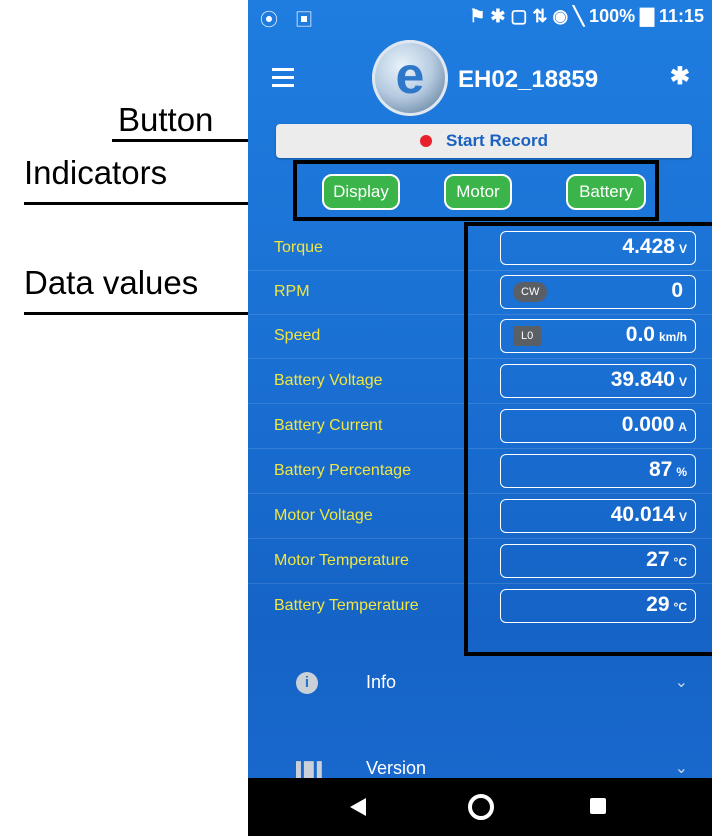  I want to click on row-label: Speed, so click(297, 335).